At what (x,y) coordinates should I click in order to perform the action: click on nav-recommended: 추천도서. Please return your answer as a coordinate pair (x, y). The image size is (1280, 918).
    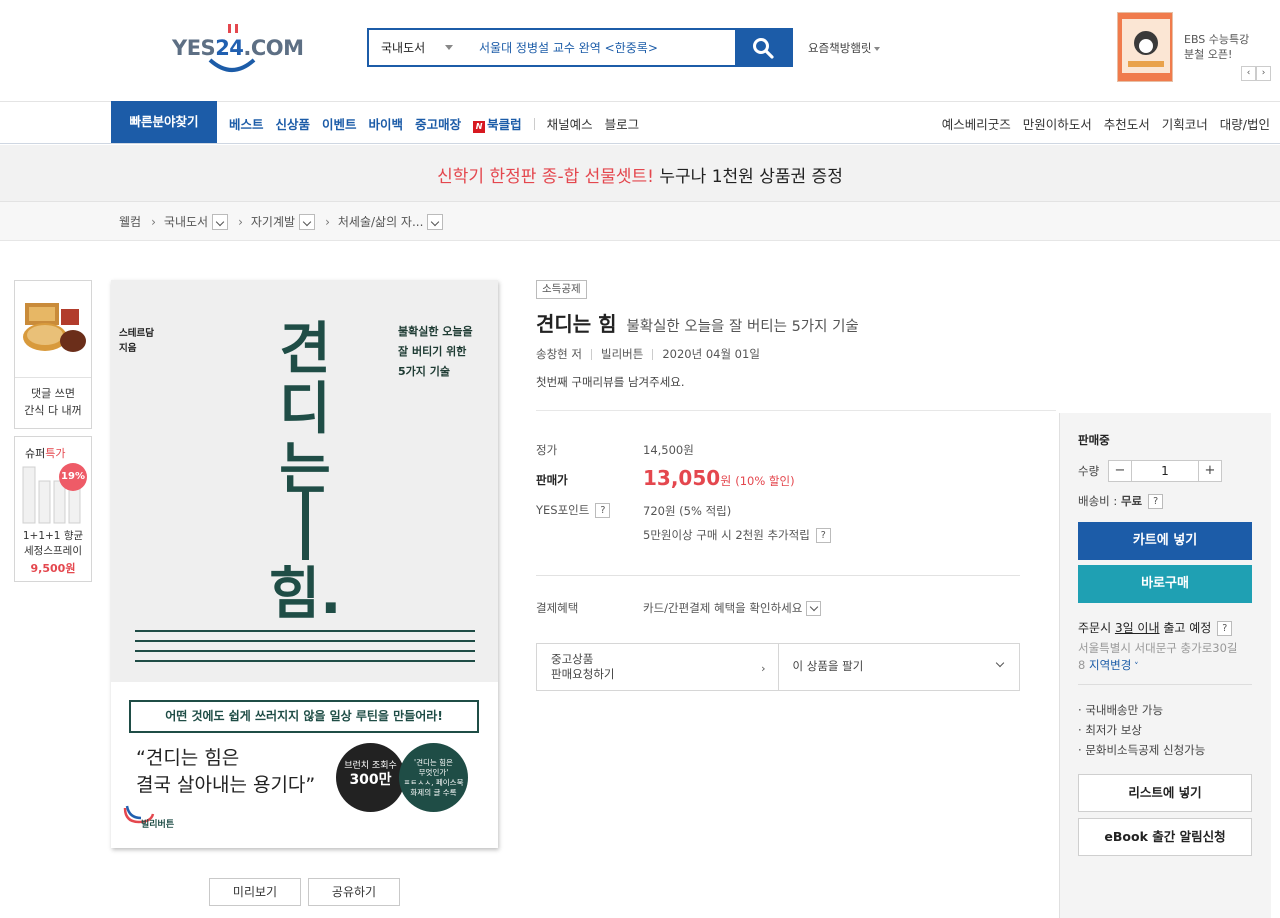
    Looking at the image, I should click on (1127, 123).